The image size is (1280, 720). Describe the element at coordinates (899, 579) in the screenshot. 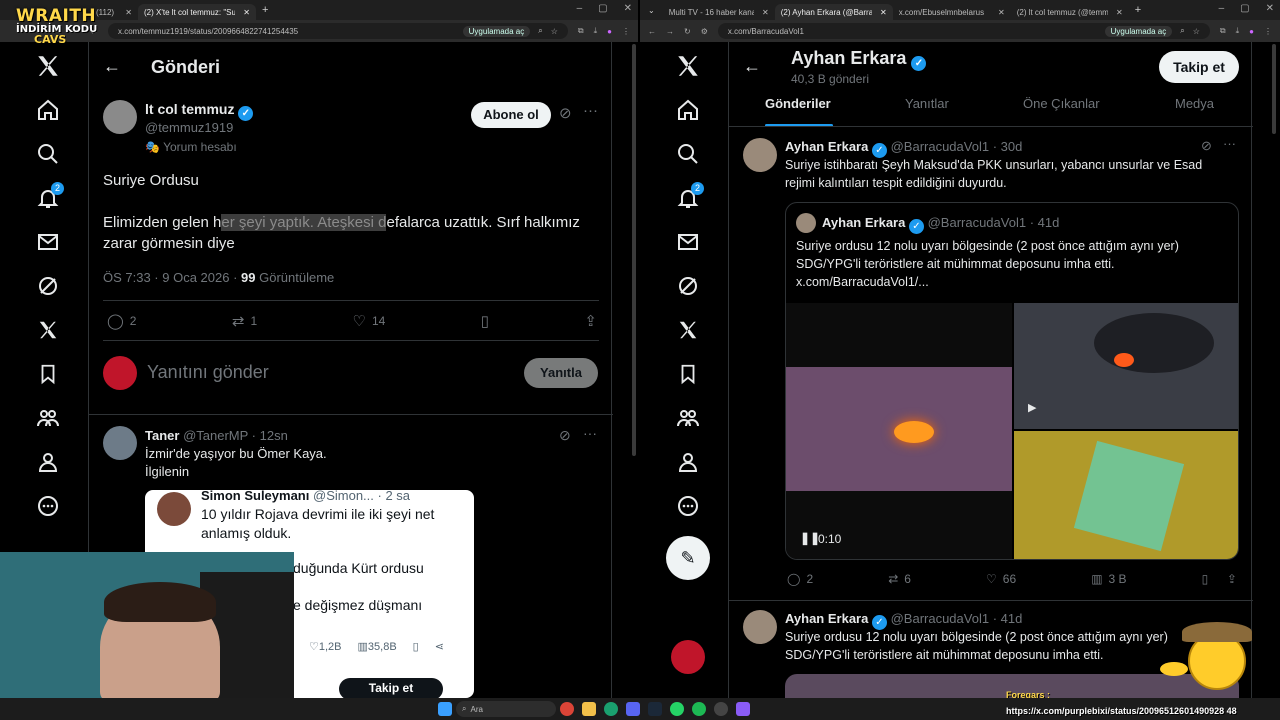

I see `repost-button: ⇄ 6` at that location.